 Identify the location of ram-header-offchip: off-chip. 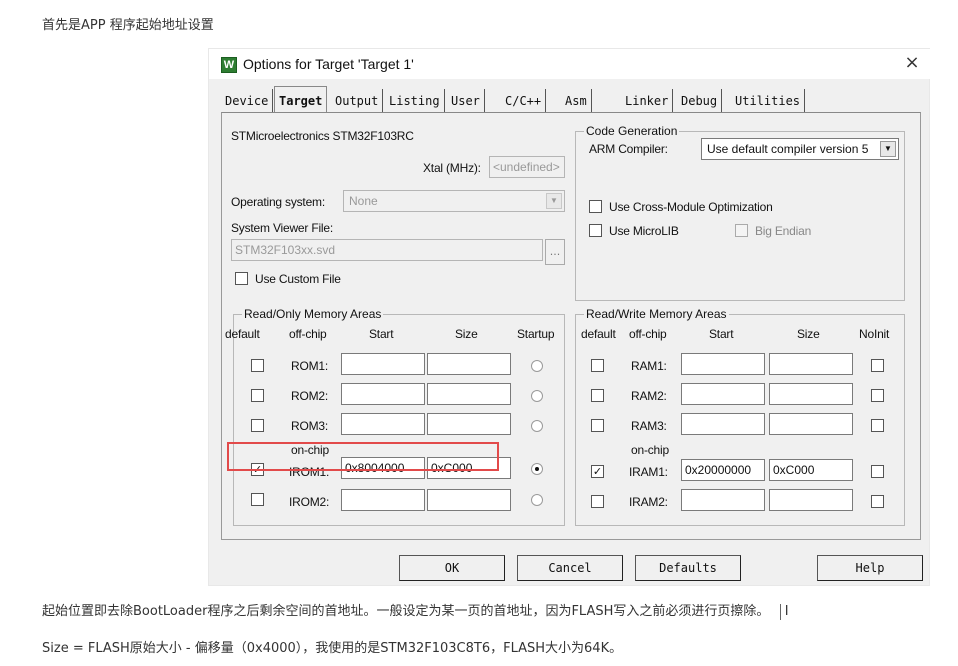
(648, 334).